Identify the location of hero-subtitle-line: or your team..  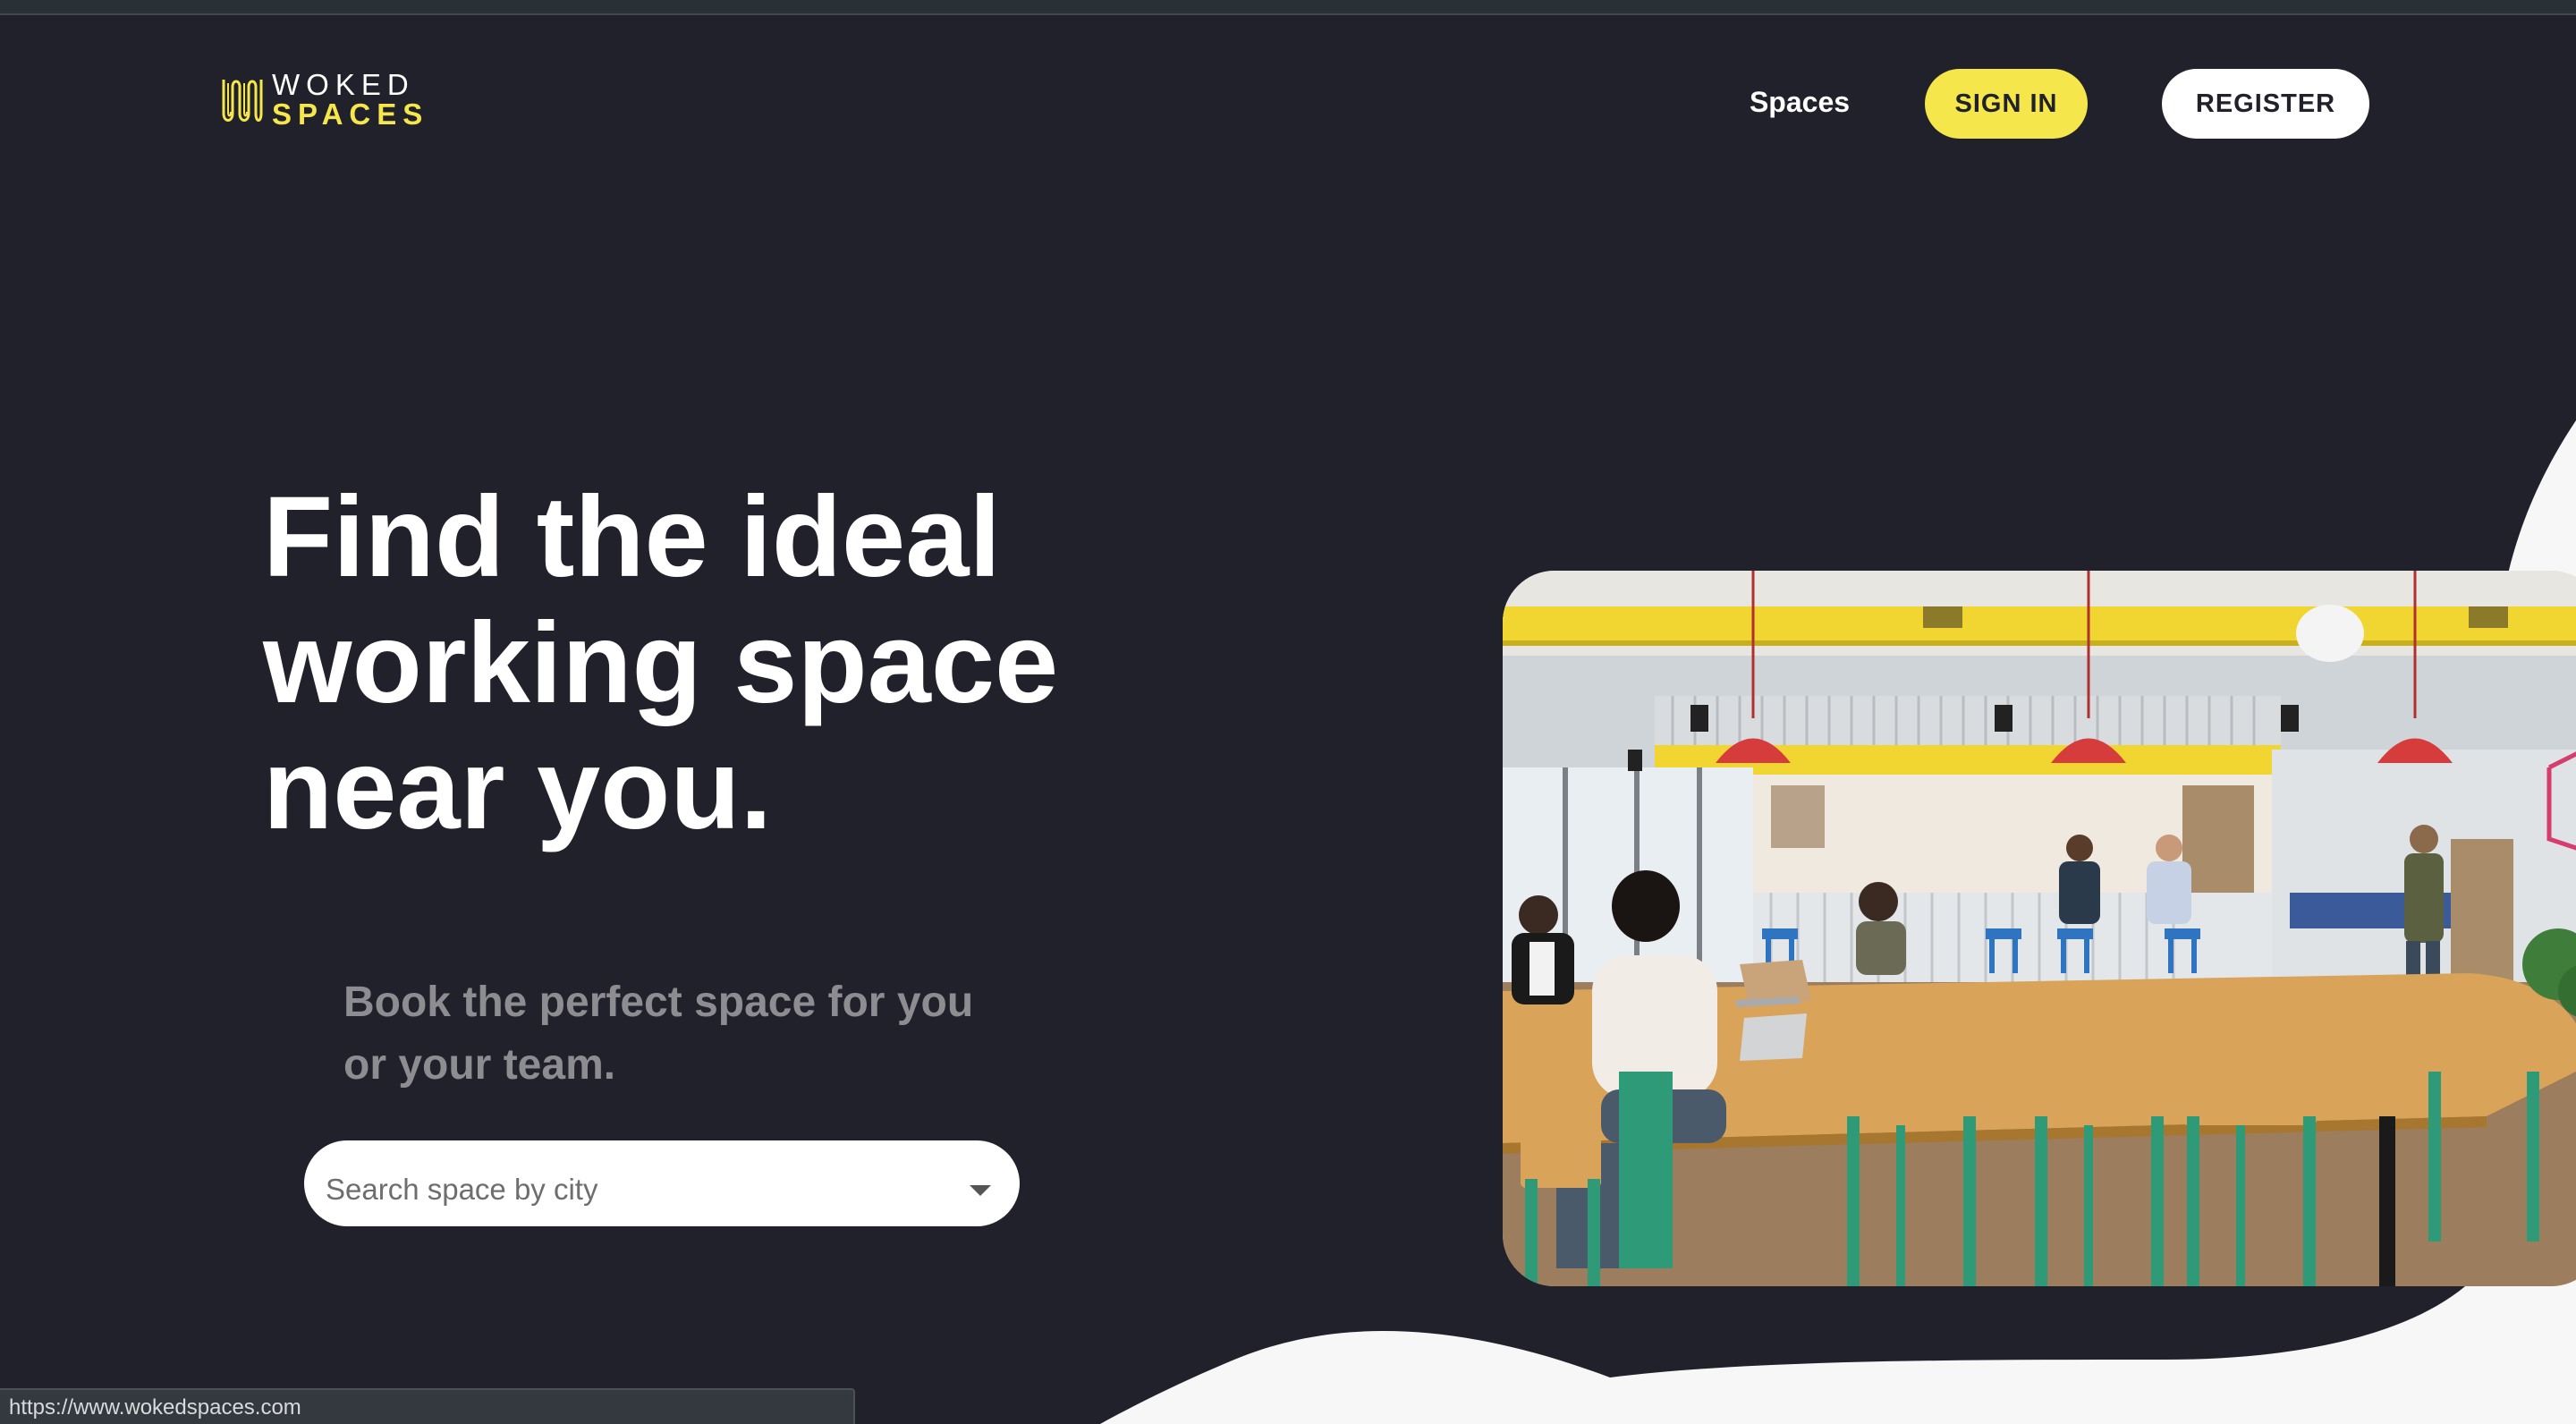
(479, 1065).